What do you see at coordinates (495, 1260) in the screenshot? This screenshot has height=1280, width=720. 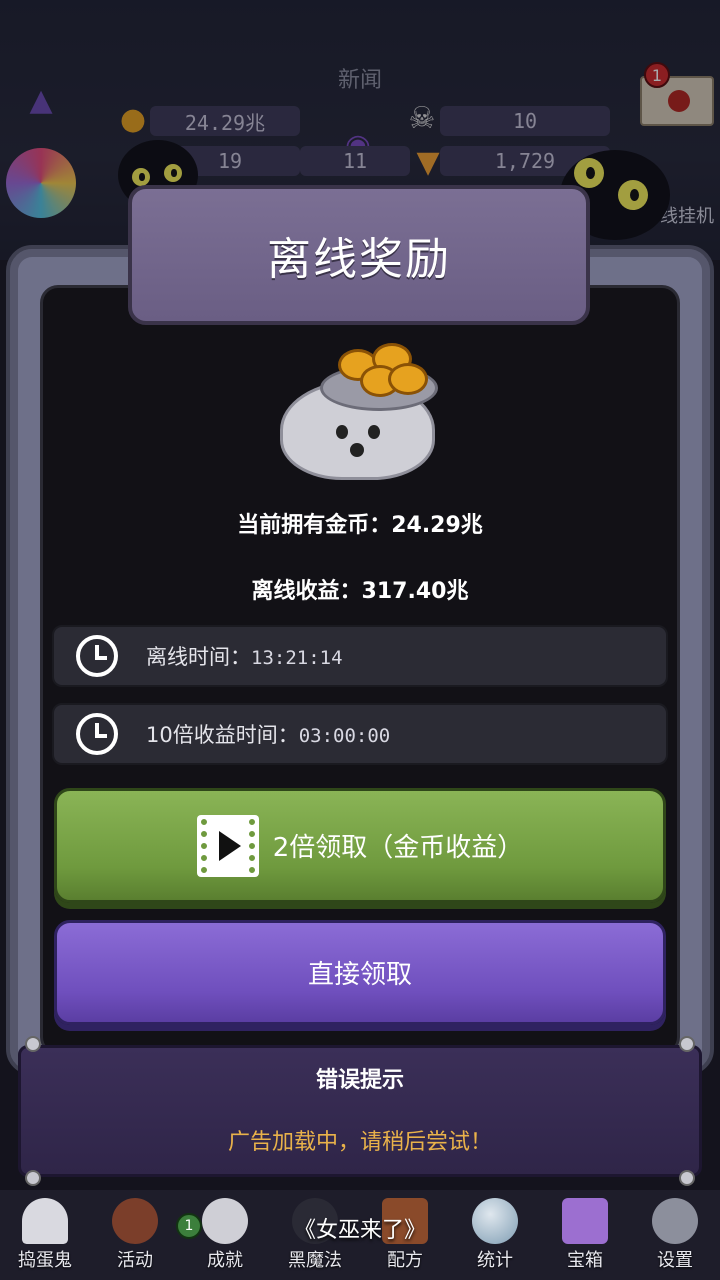 I see `nav-label: 统计` at bounding box center [495, 1260].